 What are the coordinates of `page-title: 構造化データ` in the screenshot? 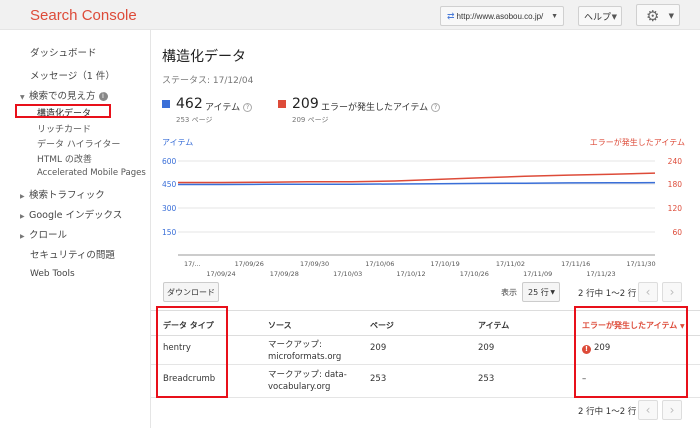 It's located at (204, 57).